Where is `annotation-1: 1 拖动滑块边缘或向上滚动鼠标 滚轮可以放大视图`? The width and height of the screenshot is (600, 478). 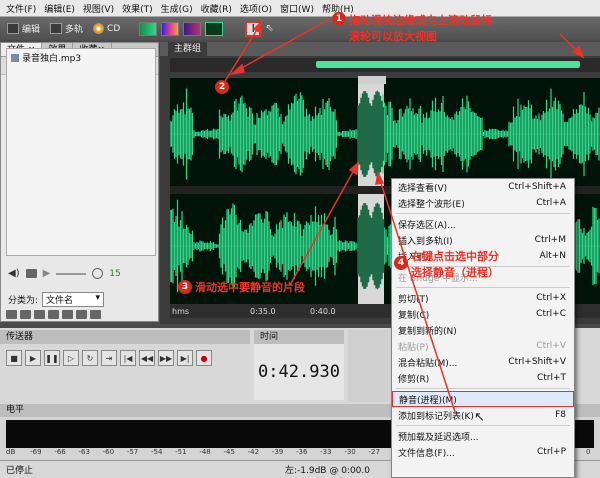 annotation-1: 1 拖动滑块边缘或向上滚动鼠标 滚轮可以放大视图 is located at coordinates (412, 28).